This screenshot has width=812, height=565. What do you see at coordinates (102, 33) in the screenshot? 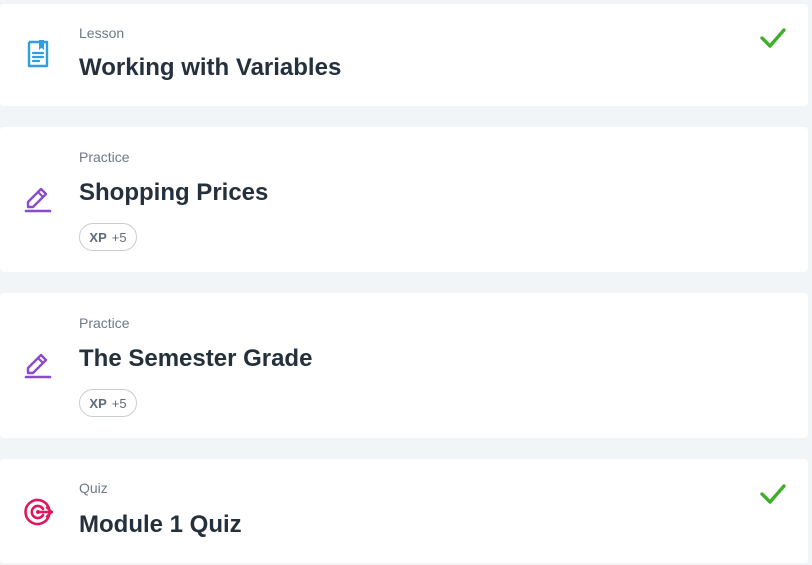
I see `item-type-label: Lesson` at bounding box center [102, 33].